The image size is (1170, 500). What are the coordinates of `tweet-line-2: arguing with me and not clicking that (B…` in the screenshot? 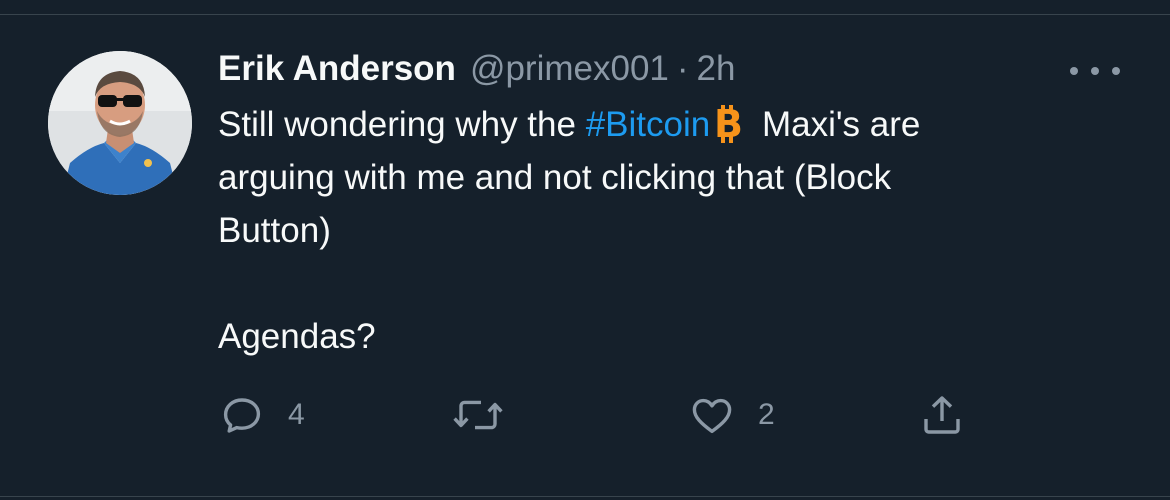 It's located at (555, 177).